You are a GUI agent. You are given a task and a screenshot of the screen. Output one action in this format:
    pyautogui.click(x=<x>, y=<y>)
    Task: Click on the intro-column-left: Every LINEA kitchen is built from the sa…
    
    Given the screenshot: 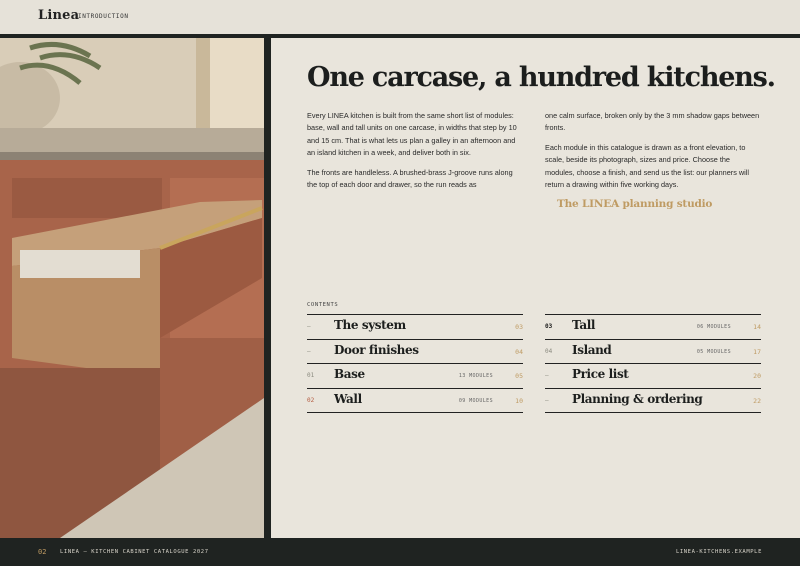 What is the action you would take?
    pyautogui.click(x=415, y=154)
    